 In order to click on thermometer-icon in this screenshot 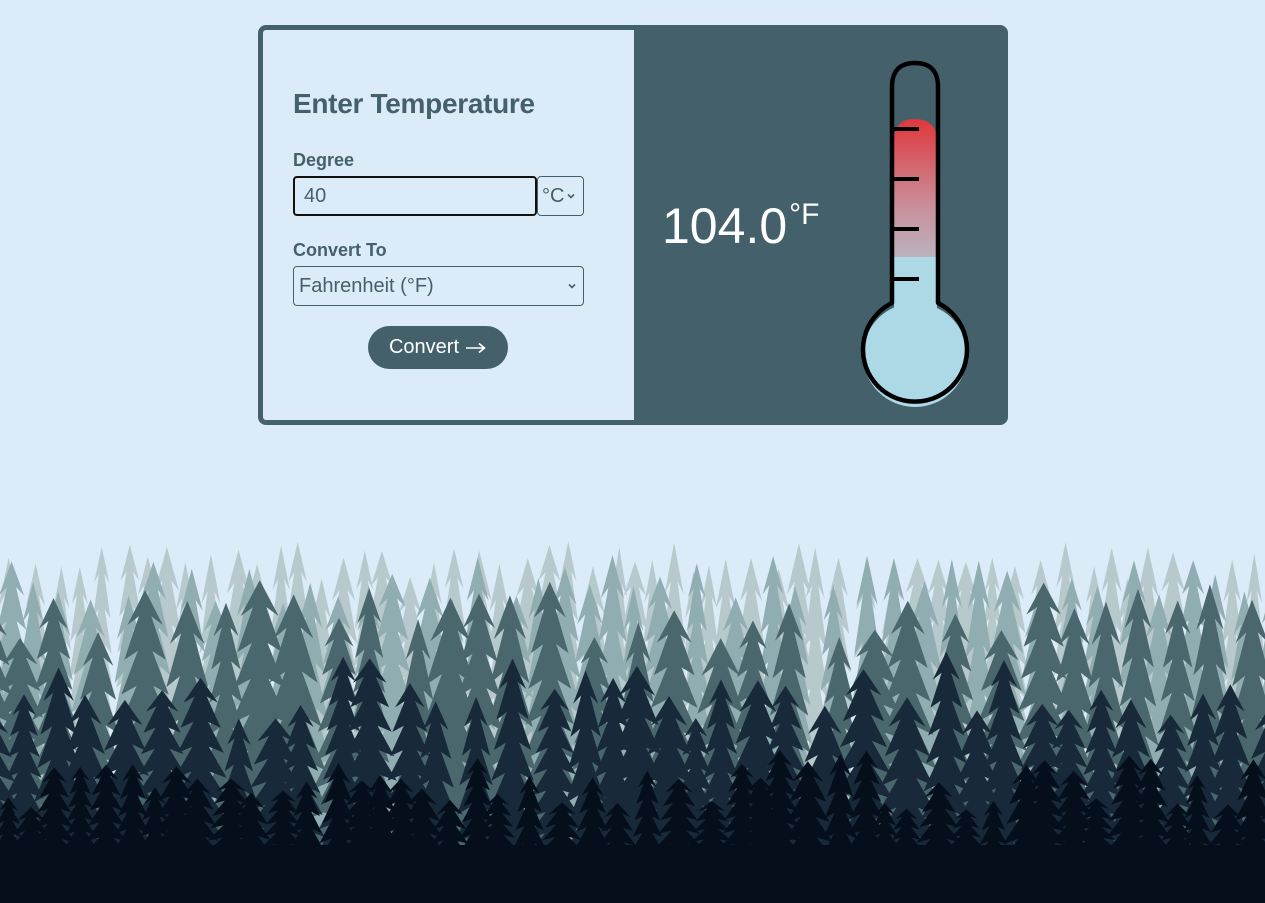, I will do `click(915, 233)`.